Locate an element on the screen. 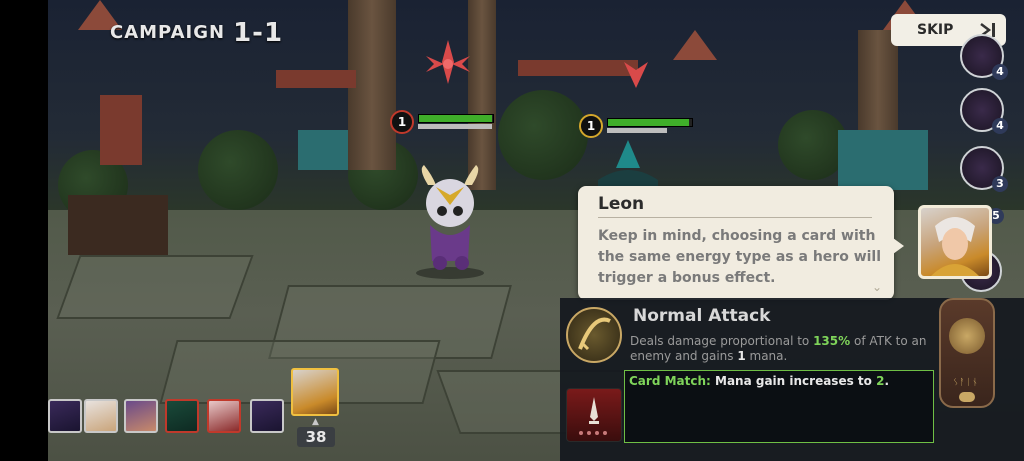 The image size is (1024, 461). turn-counter: 38 is located at coordinates (316, 437).